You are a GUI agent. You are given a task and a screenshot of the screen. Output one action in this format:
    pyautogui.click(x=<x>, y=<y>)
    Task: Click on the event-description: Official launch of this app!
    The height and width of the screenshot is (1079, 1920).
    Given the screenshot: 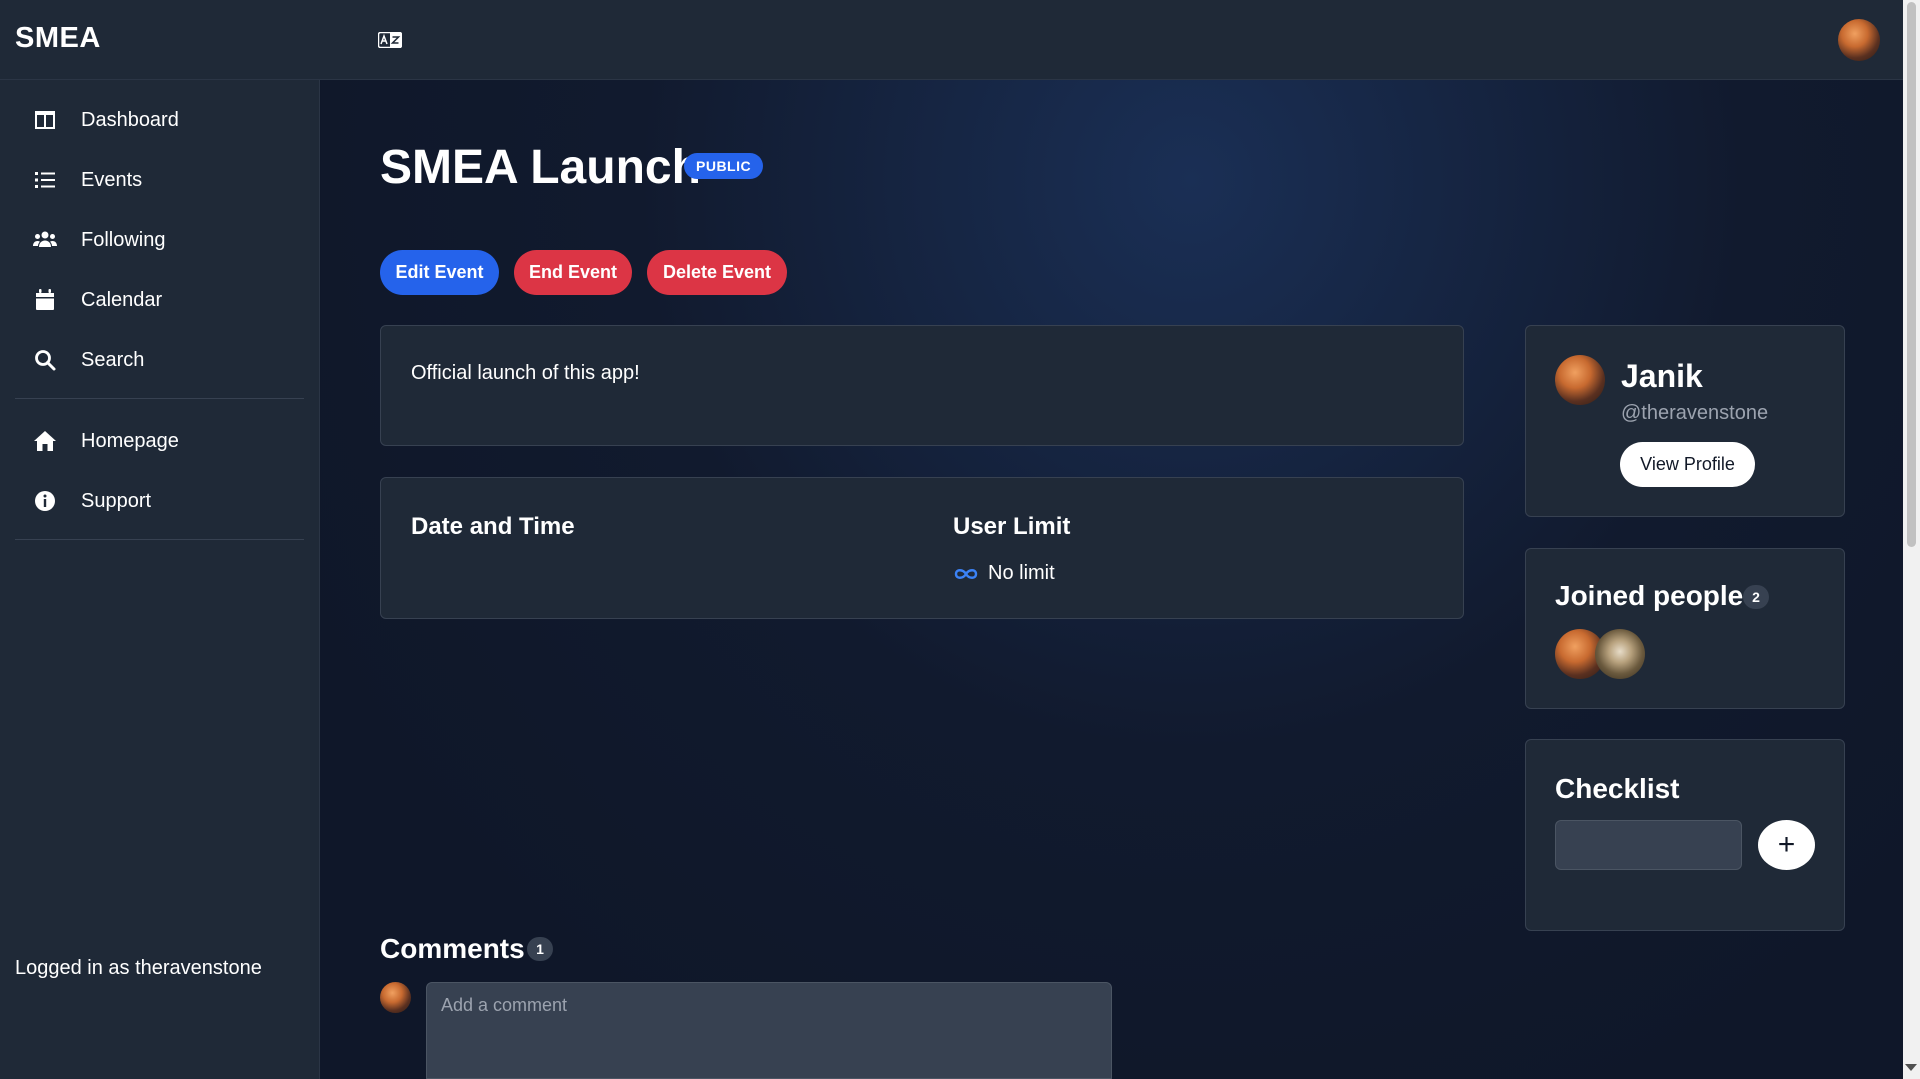 What is the action you would take?
    pyautogui.click(x=525, y=373)
    